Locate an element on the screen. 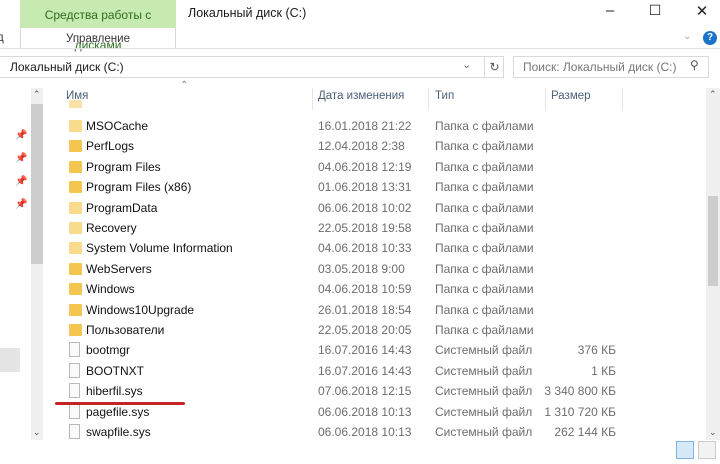 The width and height of the screenshot is (720, 464). address-history-chevron-icon: ⌄ is located at coordinates (466, 64).